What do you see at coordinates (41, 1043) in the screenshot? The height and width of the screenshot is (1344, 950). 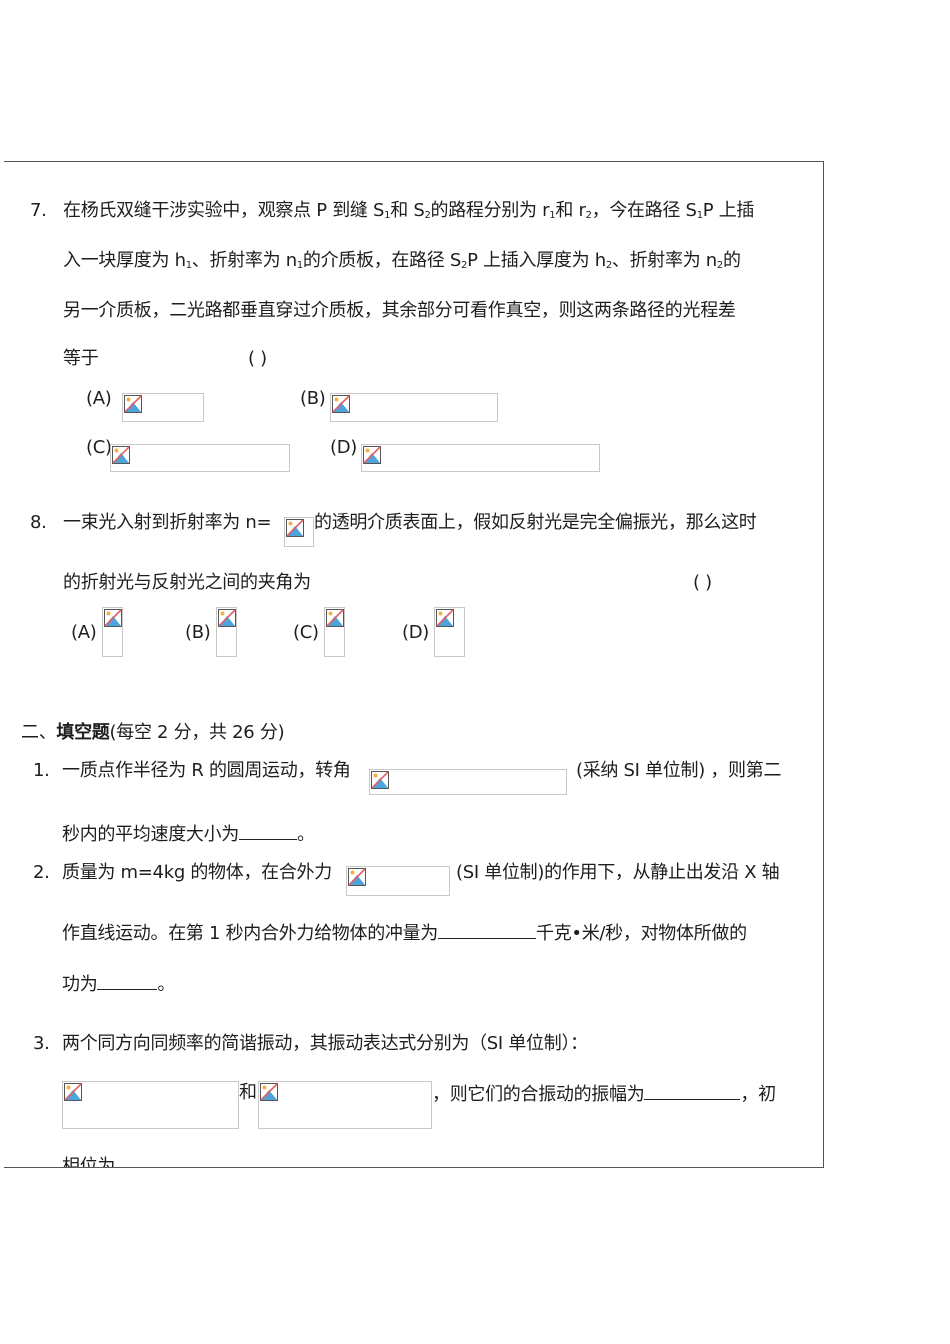 I see `question-number: 3.` at bounding box center [41, 1043].